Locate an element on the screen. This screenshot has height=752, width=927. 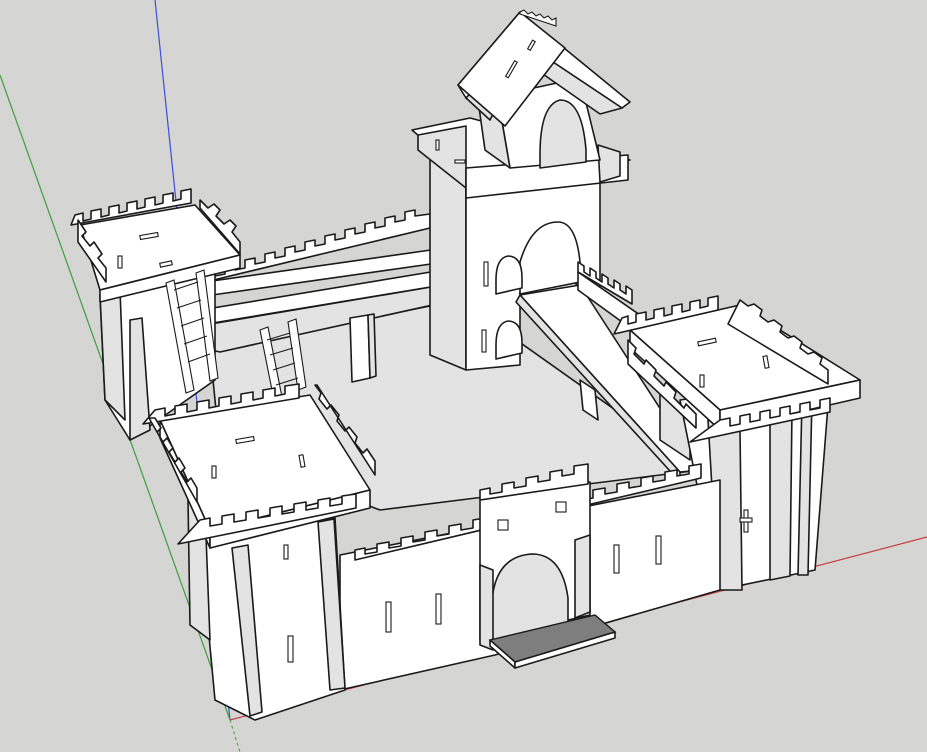
tower-top-house is located at coordinates (544, 89).